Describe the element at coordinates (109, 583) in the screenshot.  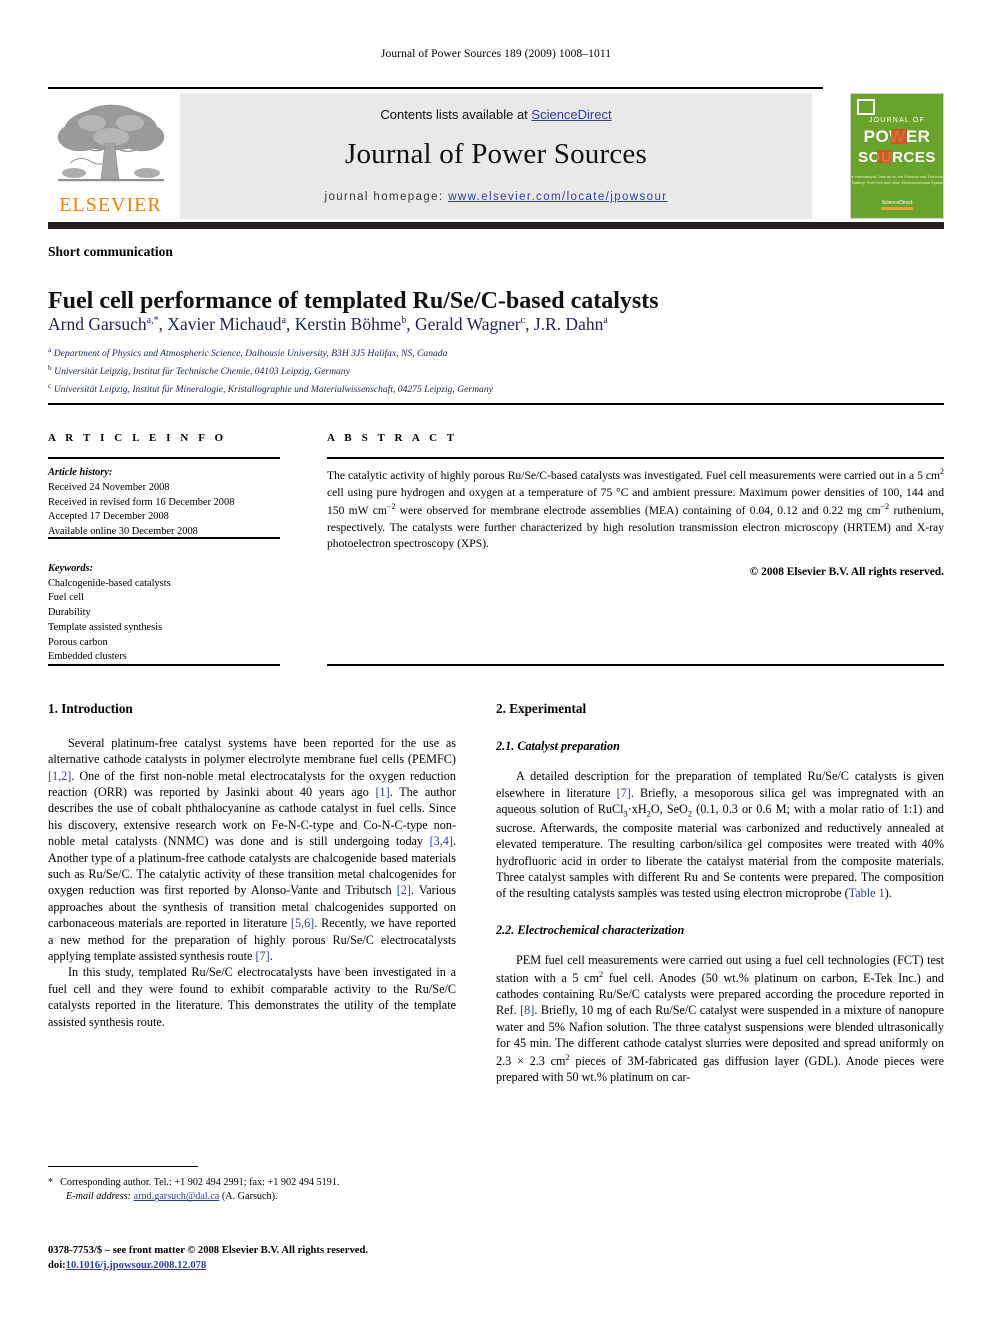
I see `keyword-item: Chalcogenide-based catalysts` at that location.